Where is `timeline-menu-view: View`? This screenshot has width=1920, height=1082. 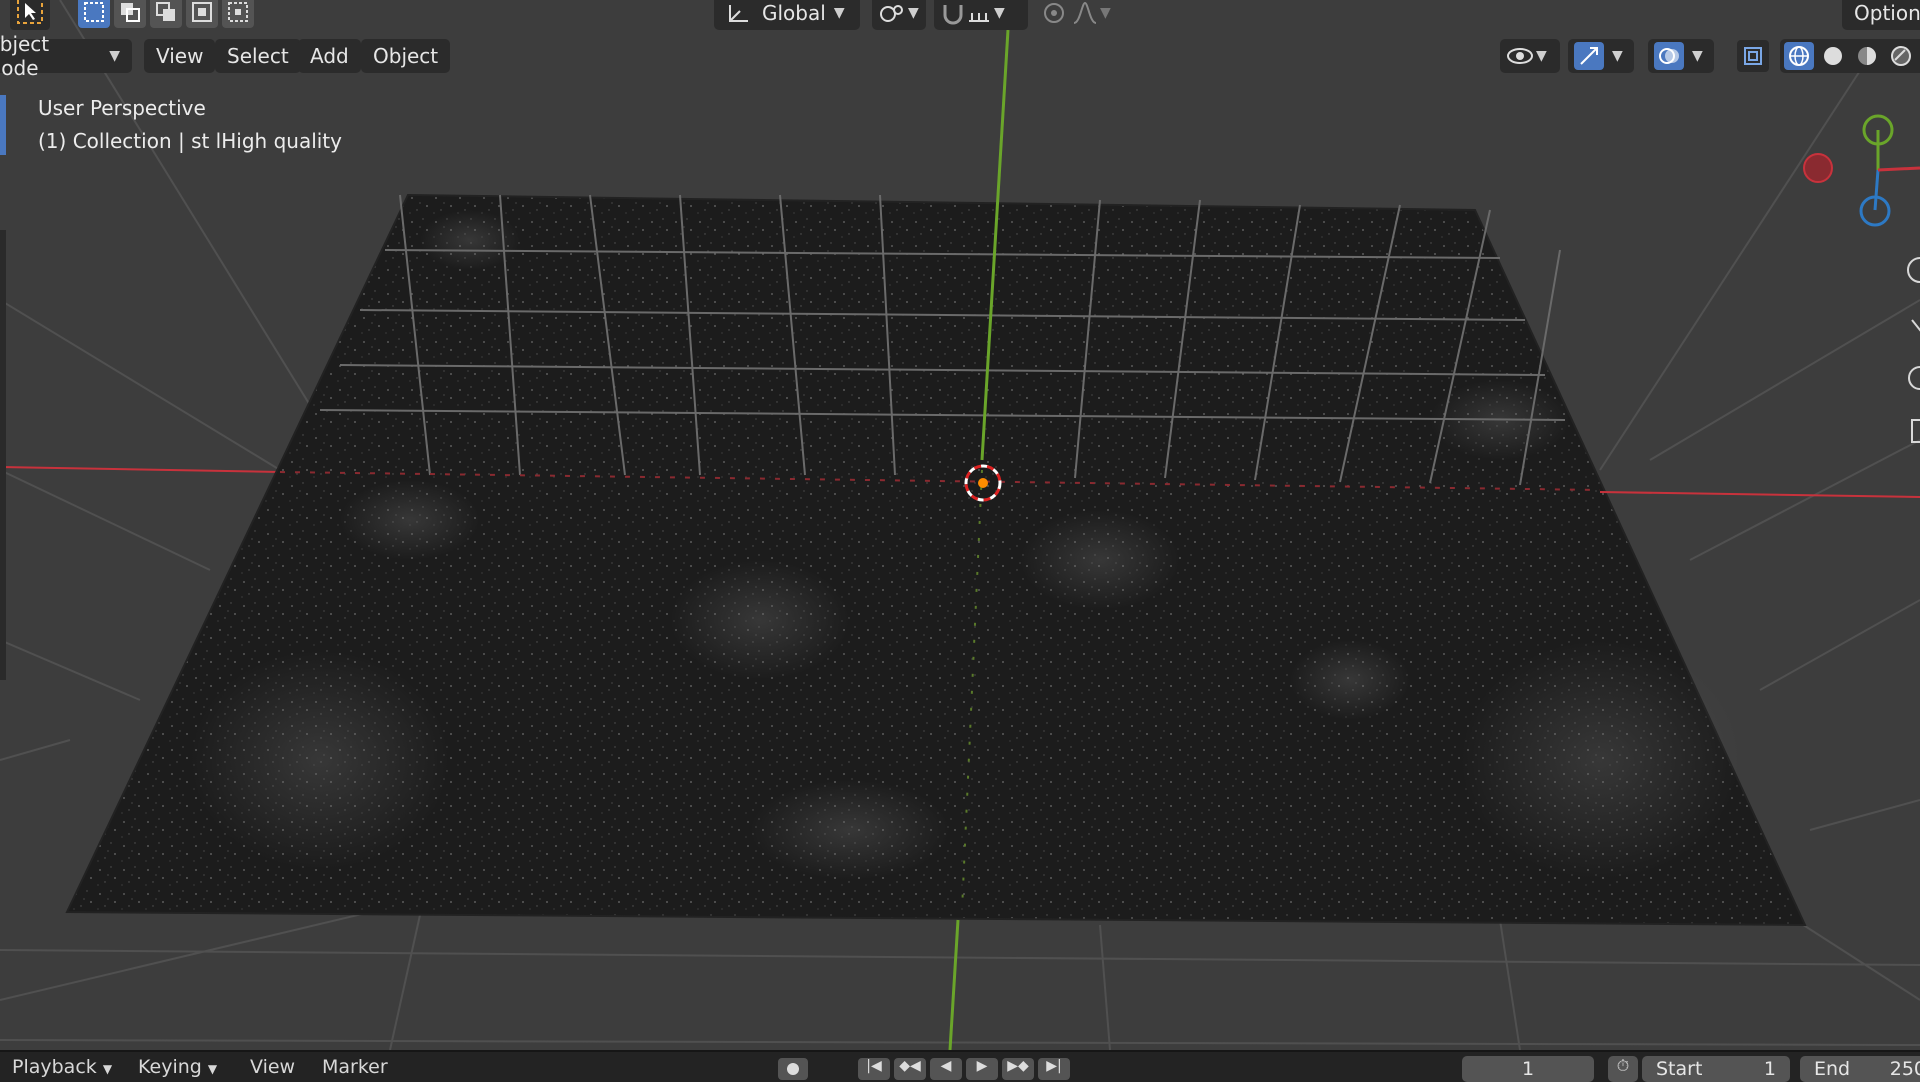 timeline-menu-view: View is located at coordinates (272, 1067).